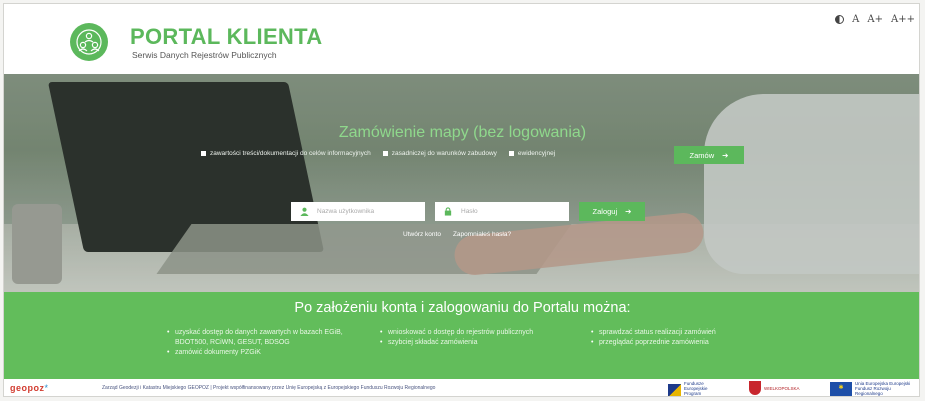 This screenshot has height=401, width=925. I want to click on region-crest-icon, so click(755, 388).